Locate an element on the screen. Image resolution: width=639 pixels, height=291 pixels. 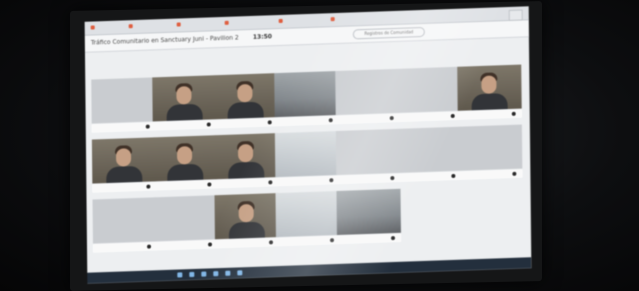
browser-corner-button is located at coordinates (515, 15).